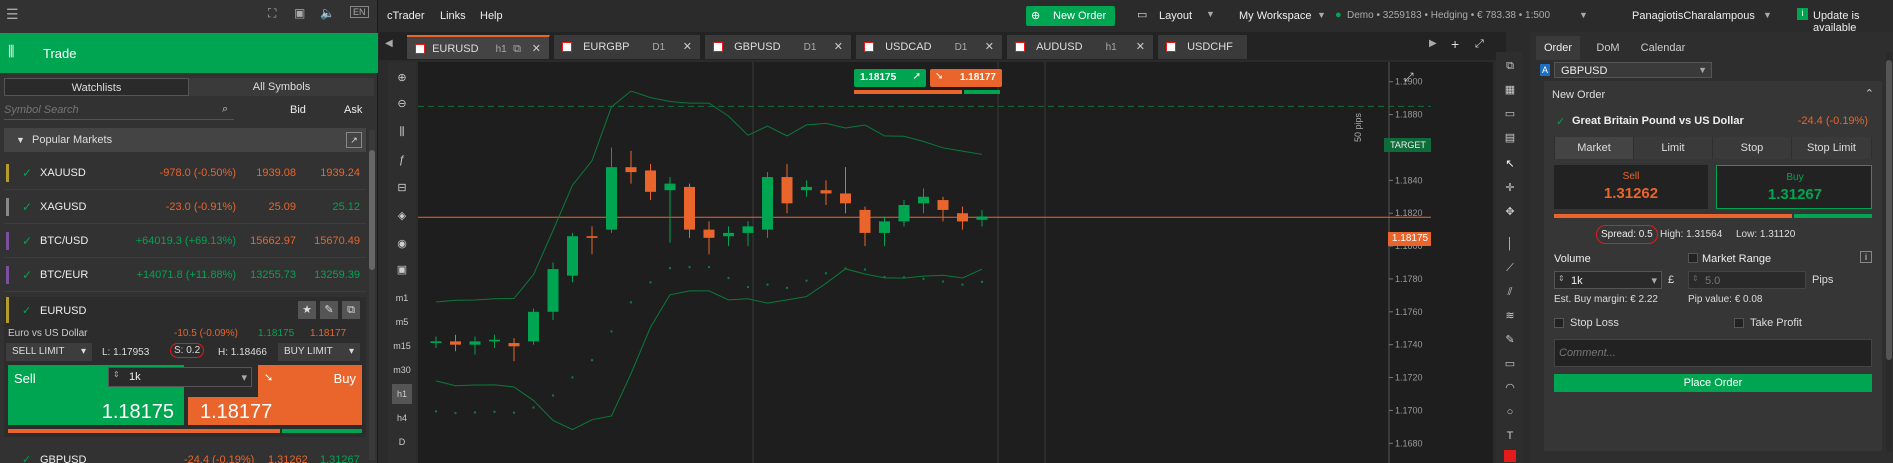 This screenshot has width=1893, height=463. What do you see at coordinates (1070, 16) in the screenshot?
I see `new-order-button: ⊕ New Order` at bounding box center [1070, 16].